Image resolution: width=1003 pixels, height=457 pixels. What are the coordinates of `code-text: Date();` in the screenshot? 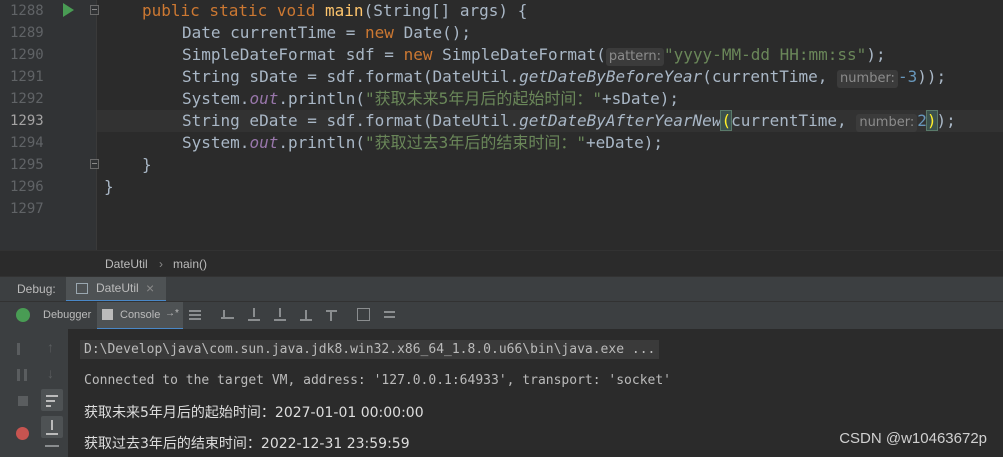 It's located at (437, 32).